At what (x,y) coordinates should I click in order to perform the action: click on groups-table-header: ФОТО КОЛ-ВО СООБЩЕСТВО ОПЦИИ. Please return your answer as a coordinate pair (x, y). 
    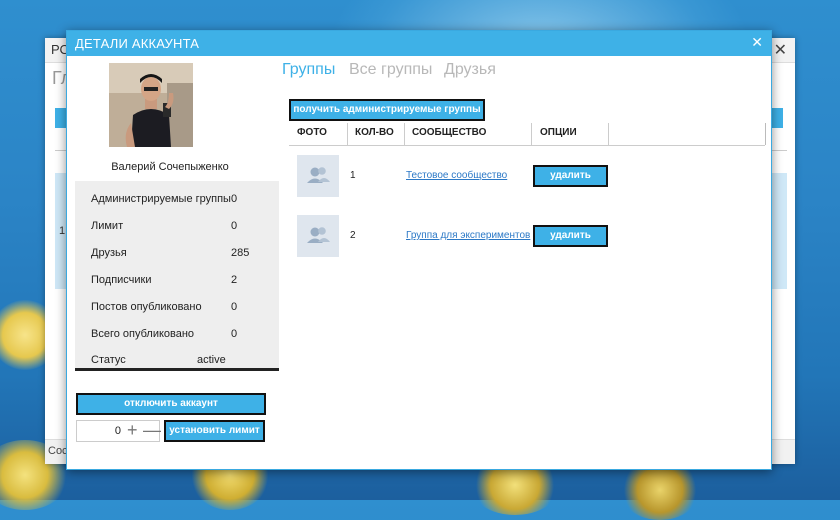
    Looking at the image, I should click on (527, 134).